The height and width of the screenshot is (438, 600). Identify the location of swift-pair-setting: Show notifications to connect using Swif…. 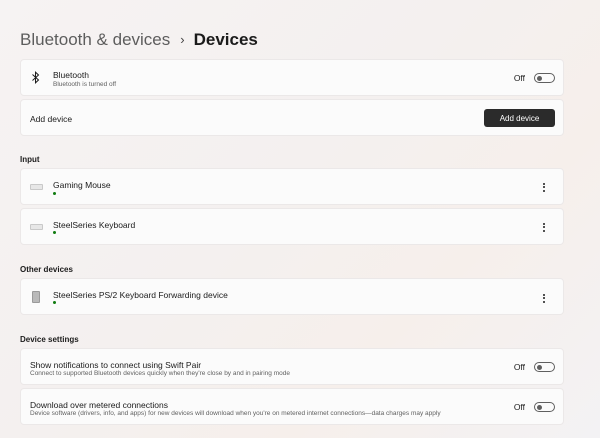
(292, 366).